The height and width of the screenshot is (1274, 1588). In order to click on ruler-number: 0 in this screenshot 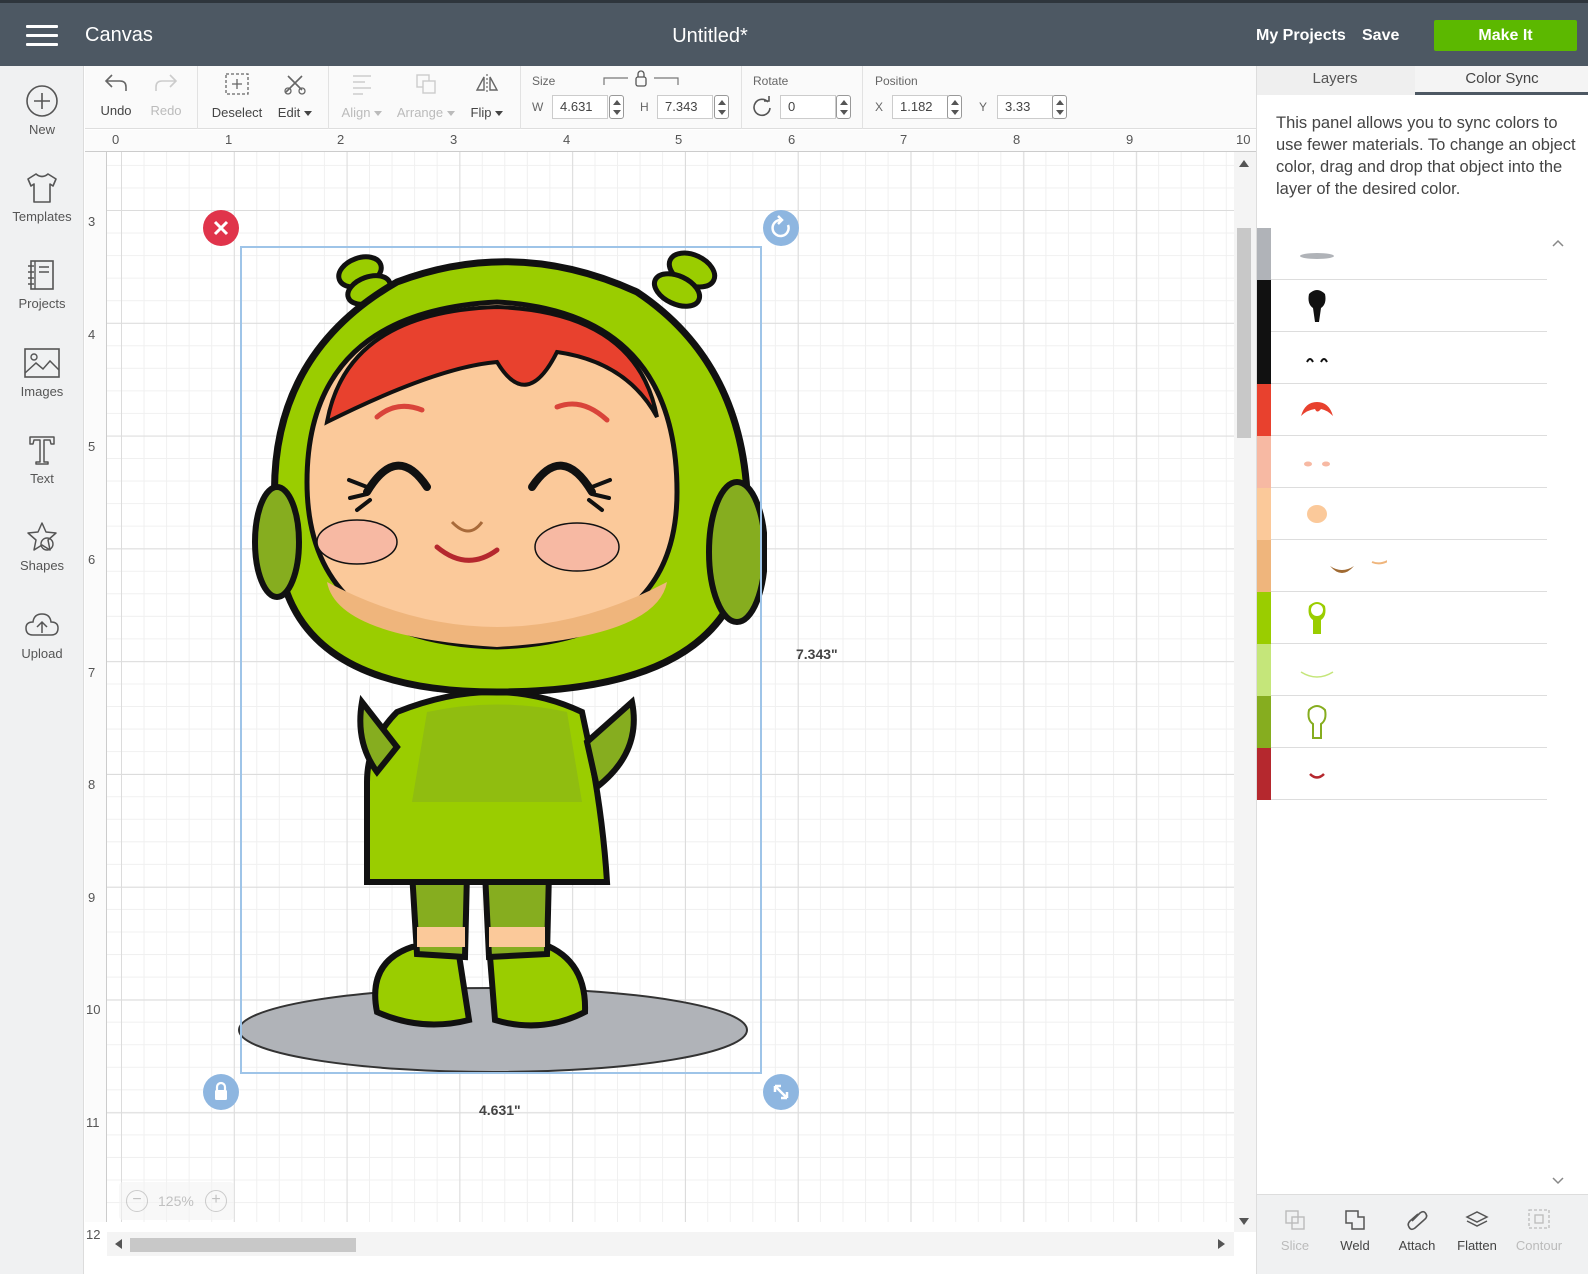, I will do `click(116, 139)`.